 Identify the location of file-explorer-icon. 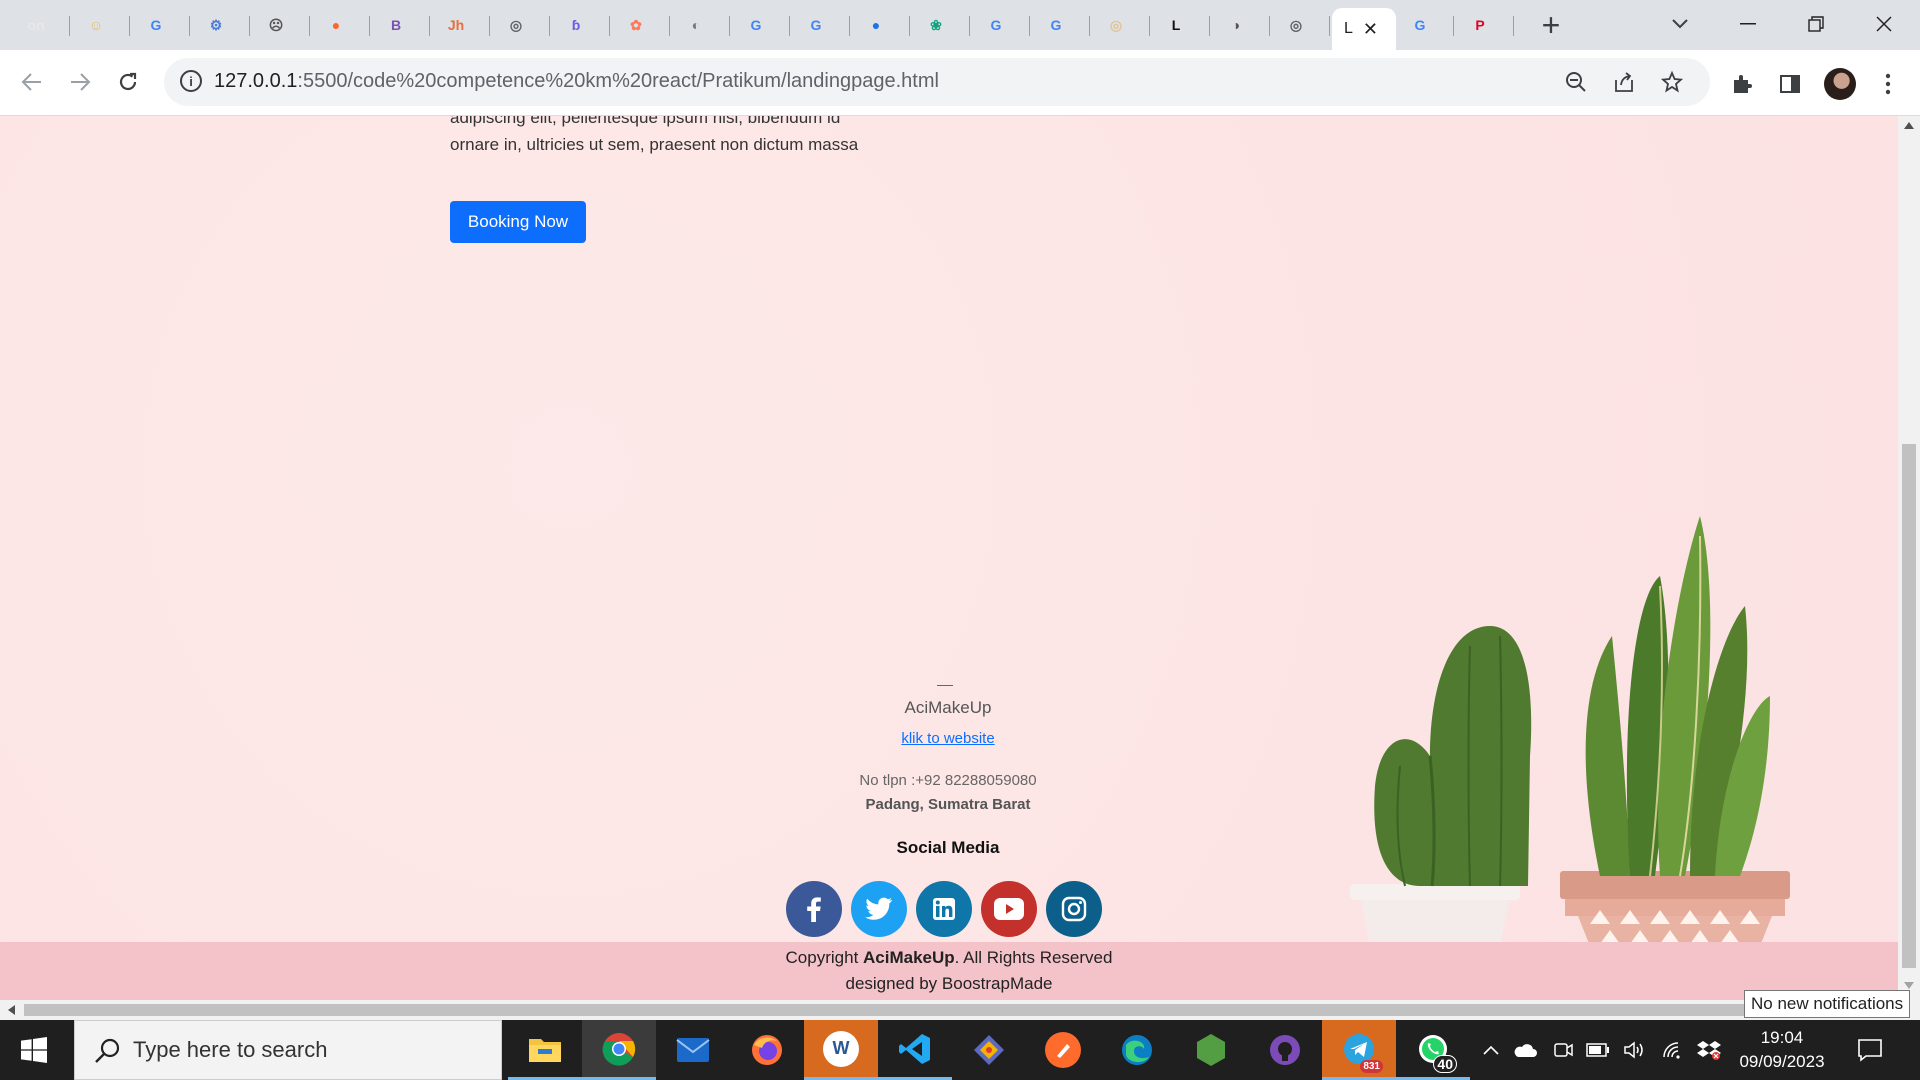
(545, 1050).